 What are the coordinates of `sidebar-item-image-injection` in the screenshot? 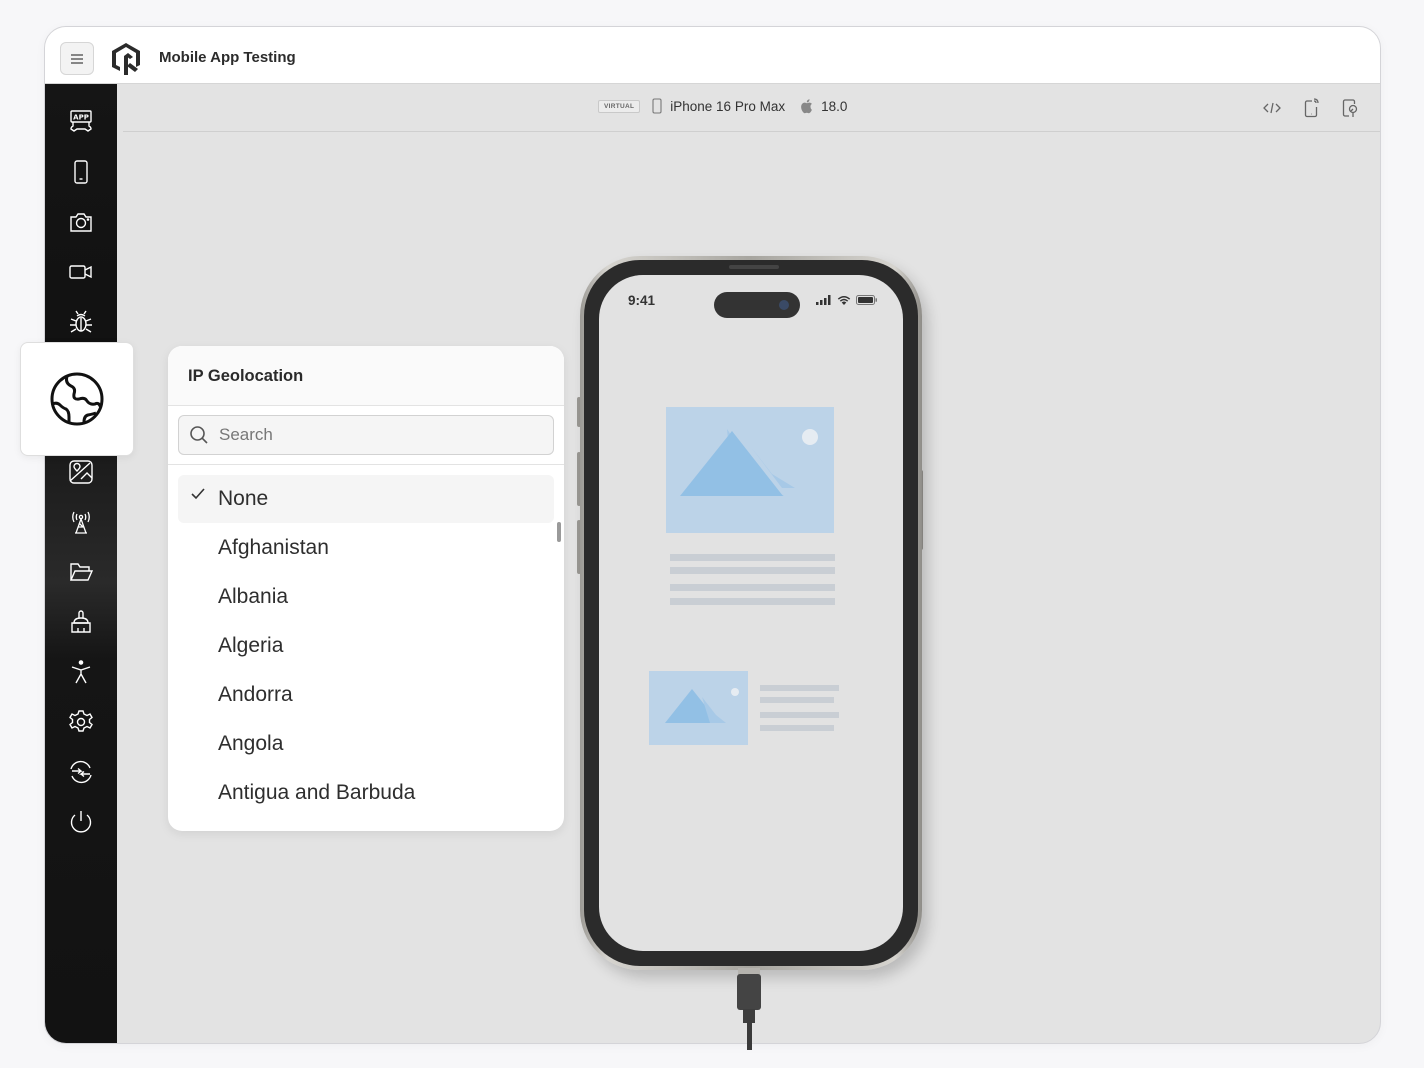 It's located at (81, 472).